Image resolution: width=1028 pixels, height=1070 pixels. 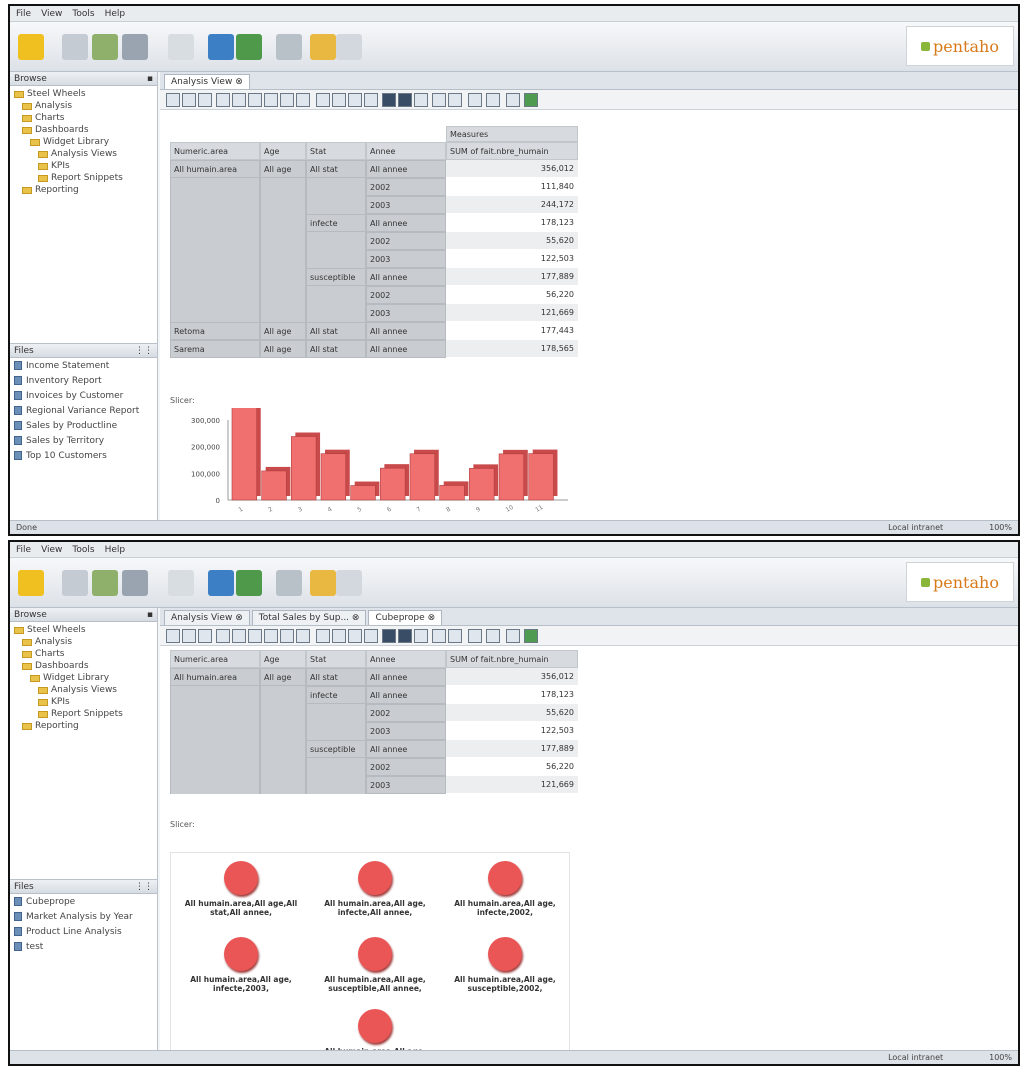 I want to click on file-item: Product Line Analysis, so click(x=83, y=931).